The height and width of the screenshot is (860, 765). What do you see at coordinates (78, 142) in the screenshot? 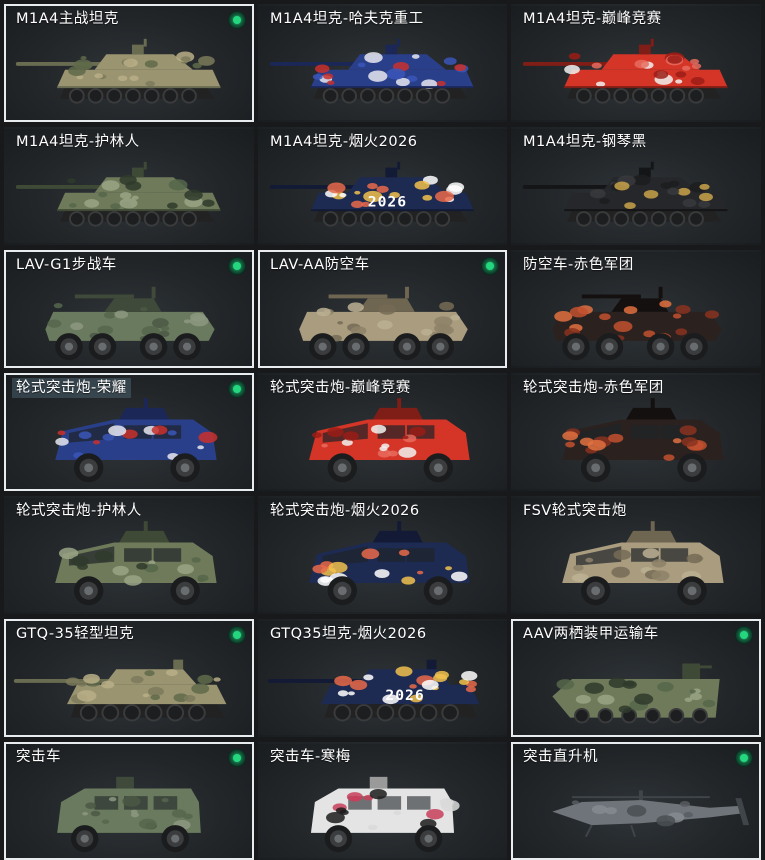
I see `vehicle-name: M1A4坦克-护林人` at bounding box center [78, 142].